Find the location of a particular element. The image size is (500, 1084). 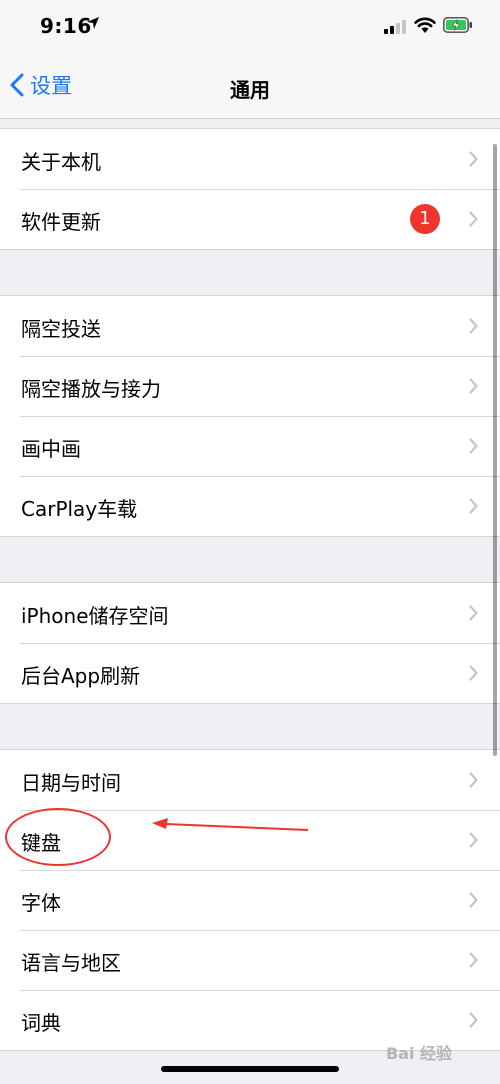

list-item-label: 关于本机 is located at coordinates (61, 162).